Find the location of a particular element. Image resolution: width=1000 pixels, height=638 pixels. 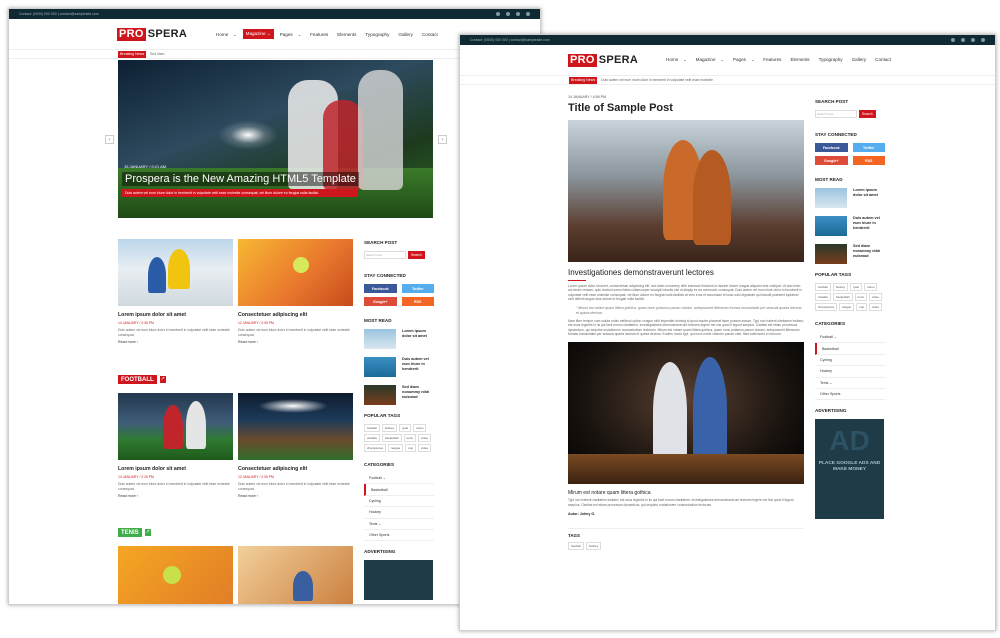

nav-magazine: Magazine is located at coordinates (706, 59).